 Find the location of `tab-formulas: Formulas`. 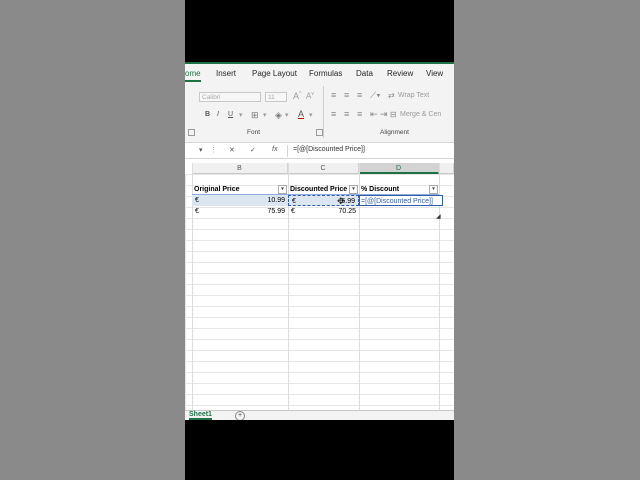

tab-formulas: Formulas is located at coordinates (325, 73).